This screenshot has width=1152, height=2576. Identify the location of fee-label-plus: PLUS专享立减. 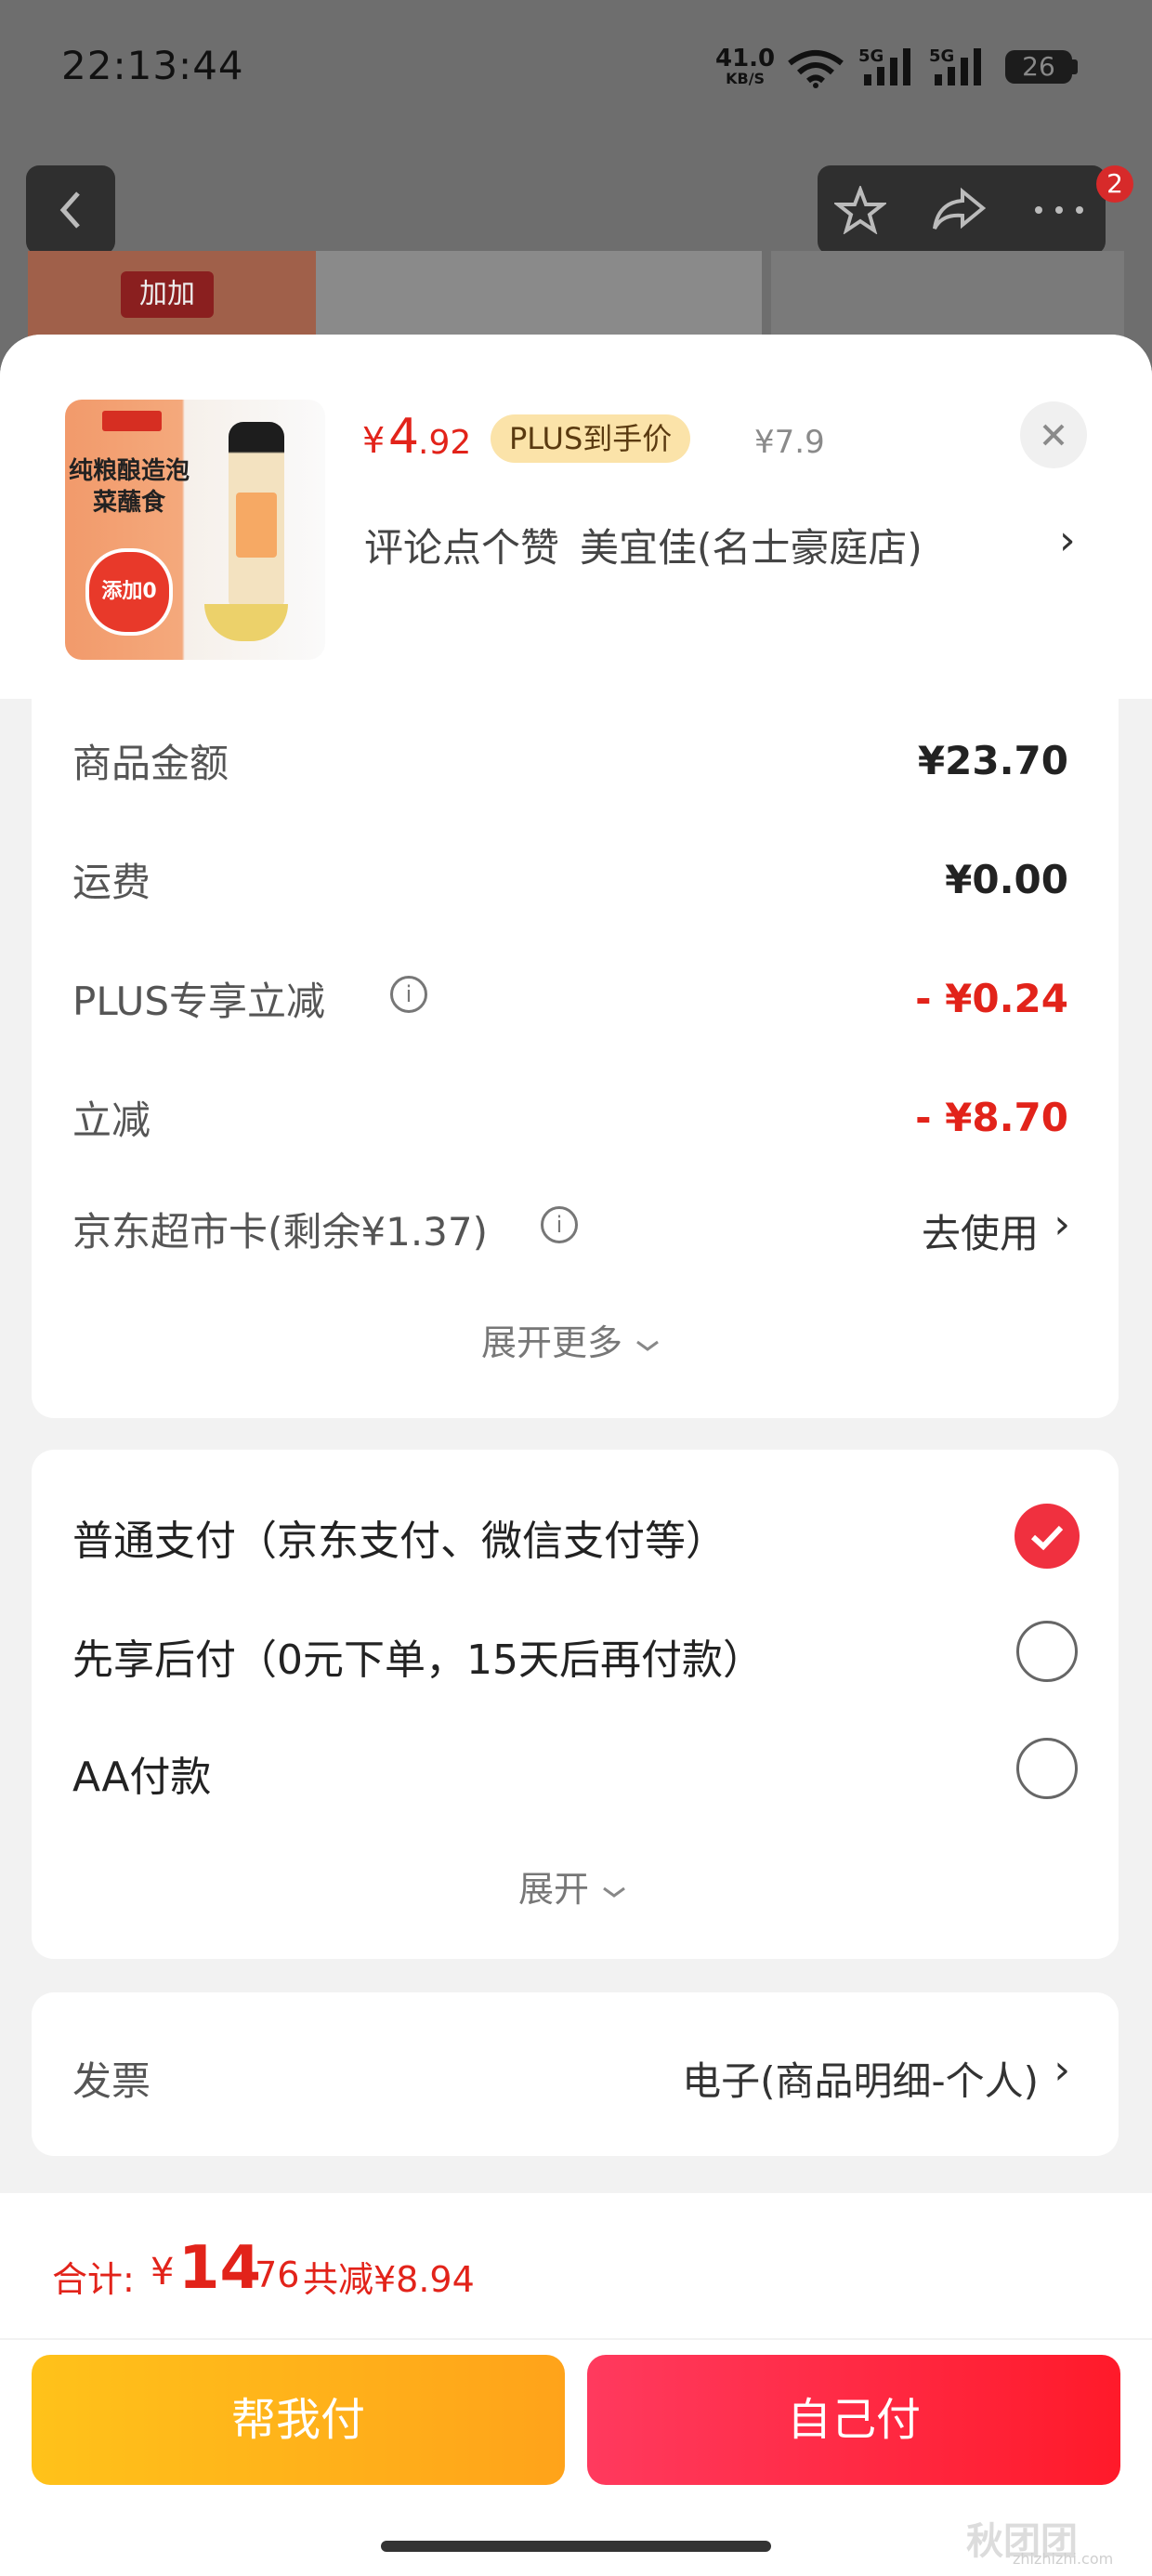
(199, 1001).